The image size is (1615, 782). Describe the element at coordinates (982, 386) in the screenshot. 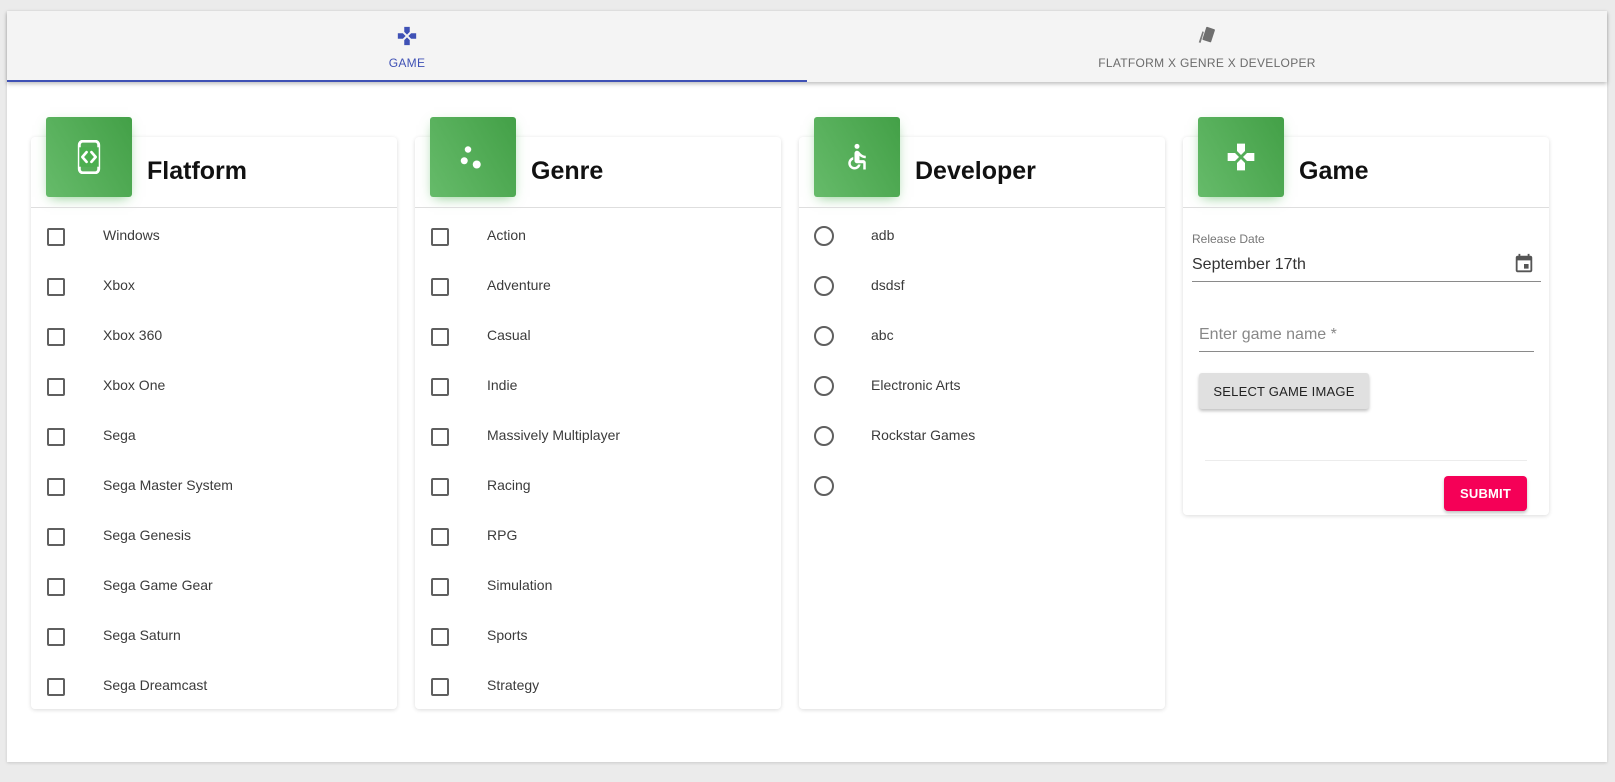

I see `developer-option: Electronic Arts` at that location.